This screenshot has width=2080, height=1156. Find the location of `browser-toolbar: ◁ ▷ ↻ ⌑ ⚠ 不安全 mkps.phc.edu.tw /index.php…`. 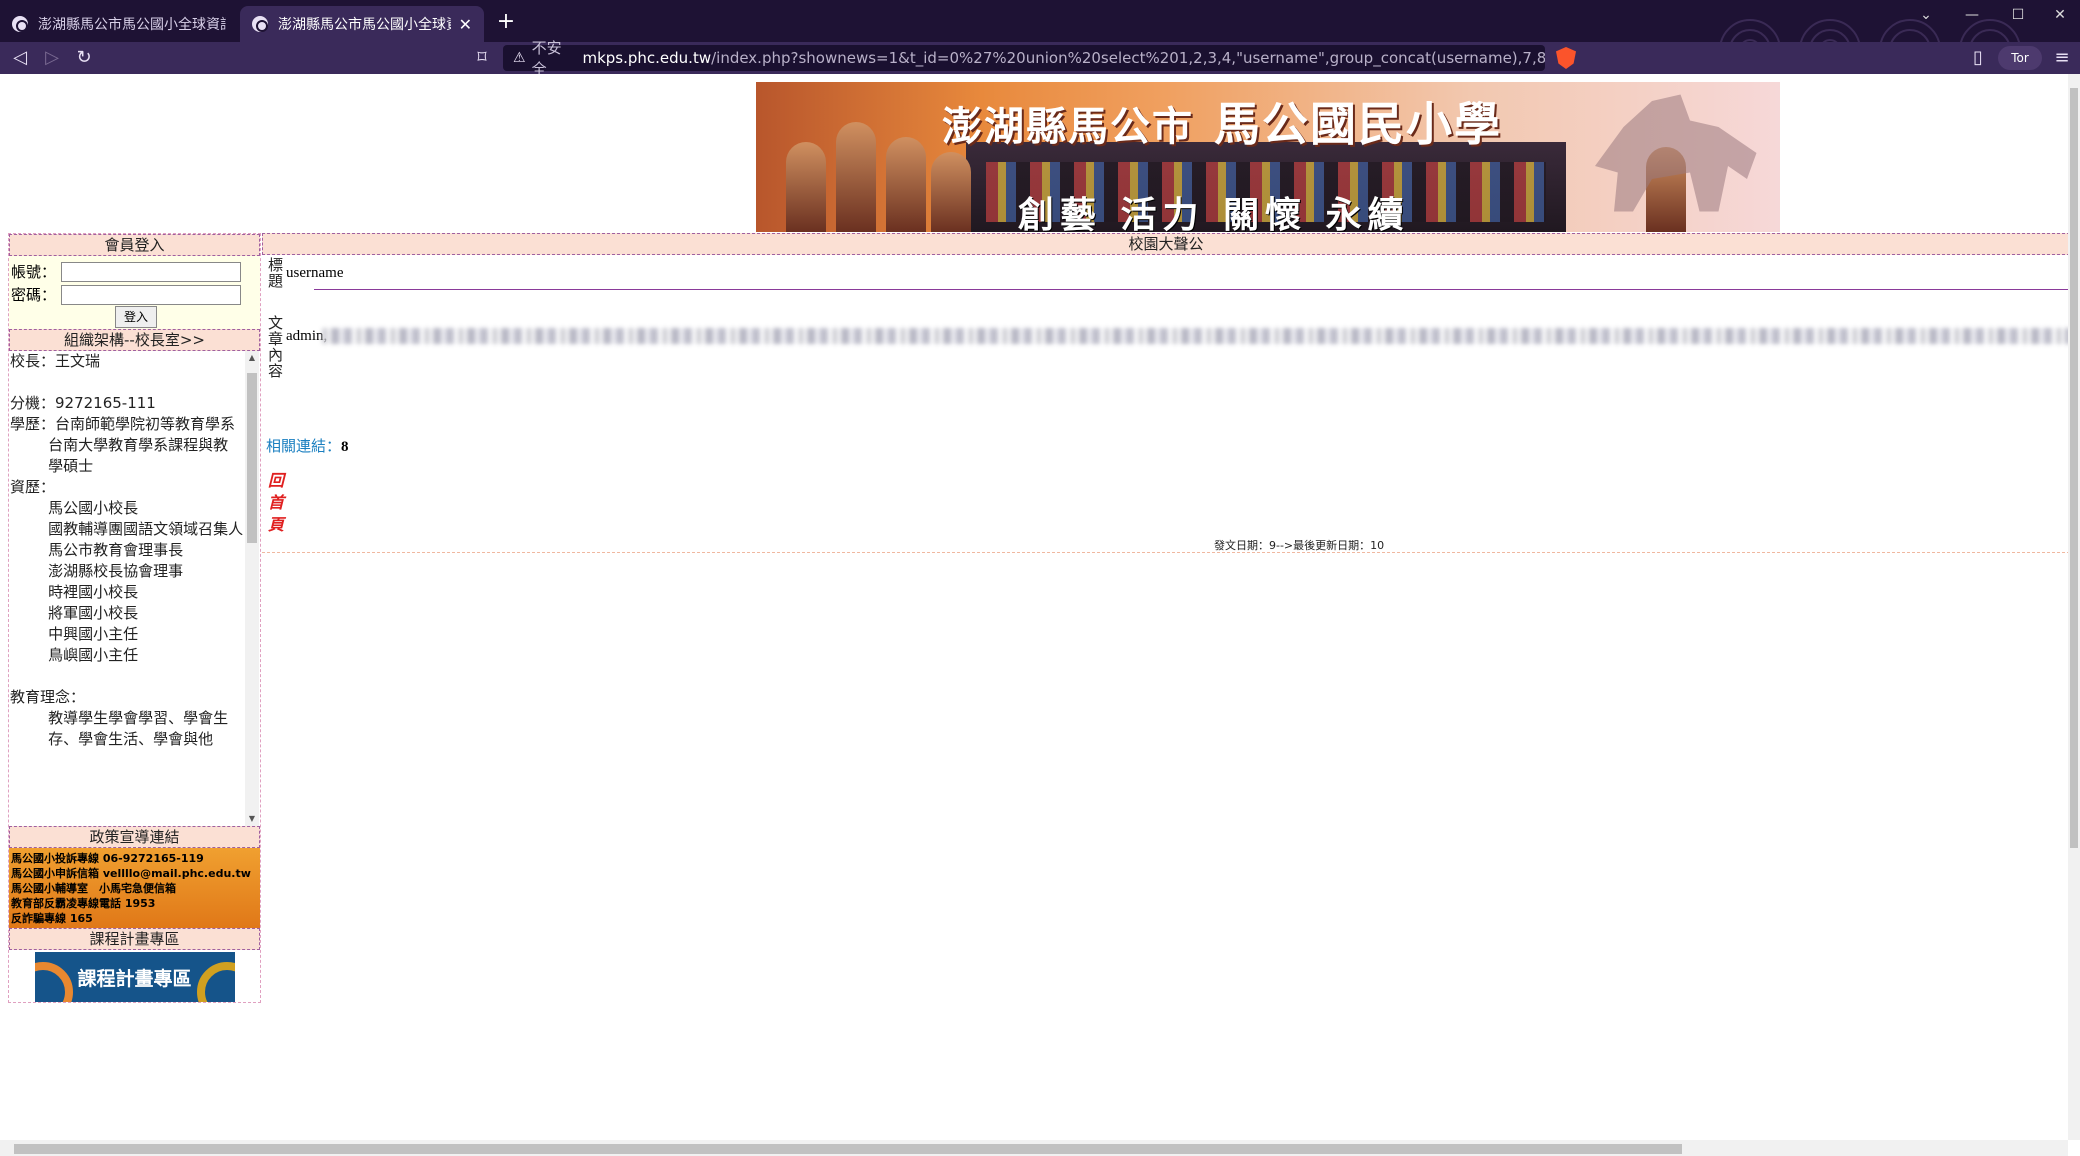

browser-toolbar: ◁ ▷ ↻ ⌑ ⚠ 不安全 mkps.phc.edu.tw /index.php… is located at coordinates (1040, 58).